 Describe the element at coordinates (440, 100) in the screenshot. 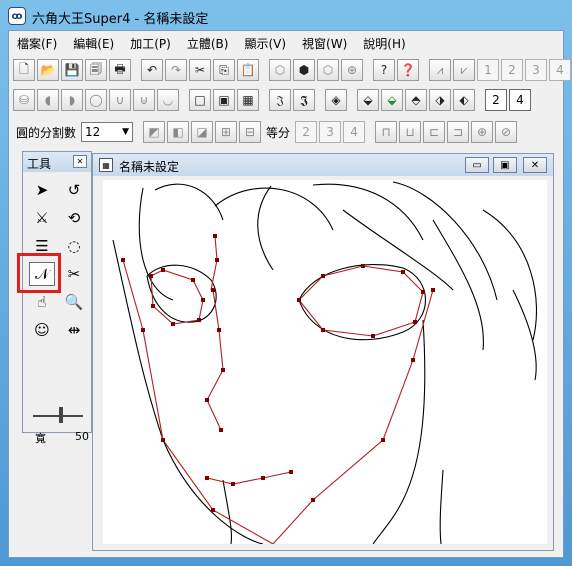

I see `cube-outline-button: ⬗` at that location.